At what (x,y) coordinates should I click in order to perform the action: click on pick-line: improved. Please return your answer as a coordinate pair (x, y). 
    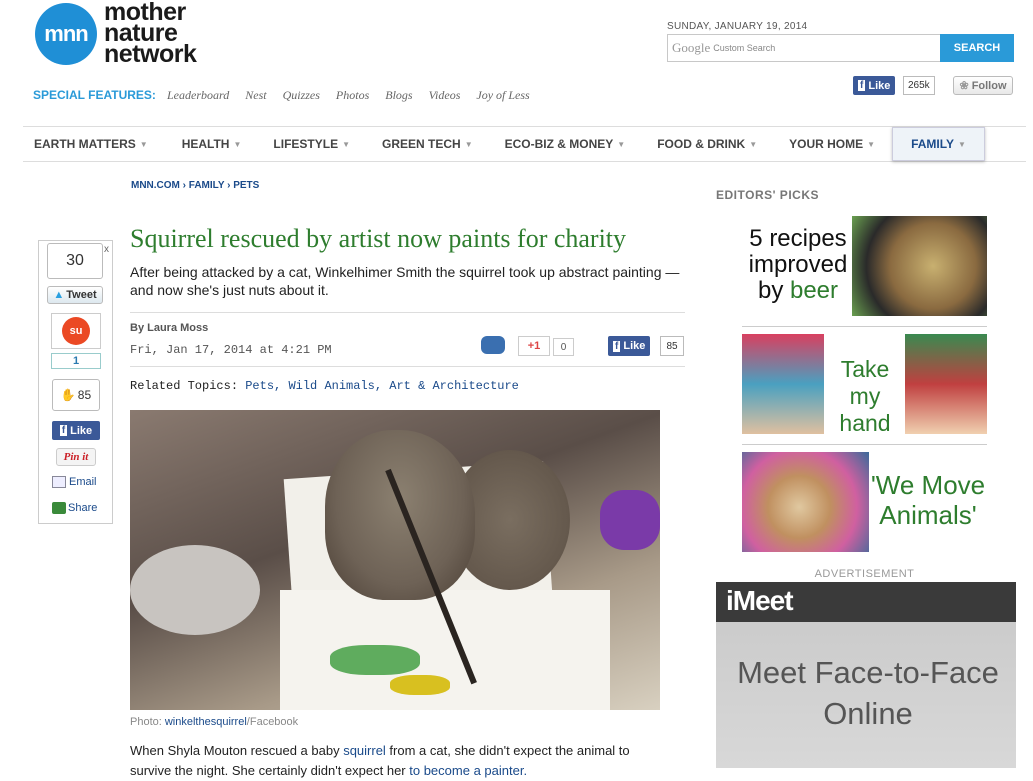
    Looking at the image, I should click on (798, 264).